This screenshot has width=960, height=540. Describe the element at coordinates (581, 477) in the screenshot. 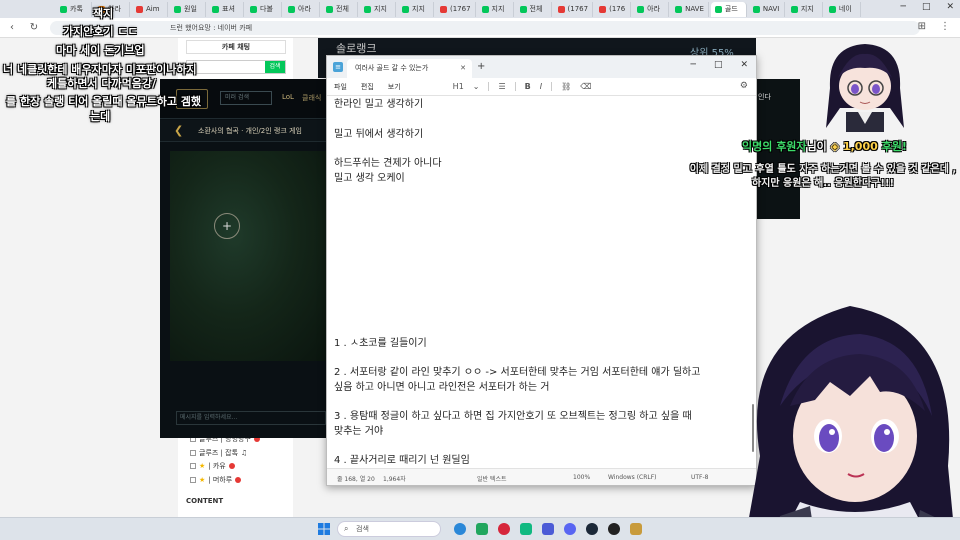

I see `zoom-level: 100%` at that location.